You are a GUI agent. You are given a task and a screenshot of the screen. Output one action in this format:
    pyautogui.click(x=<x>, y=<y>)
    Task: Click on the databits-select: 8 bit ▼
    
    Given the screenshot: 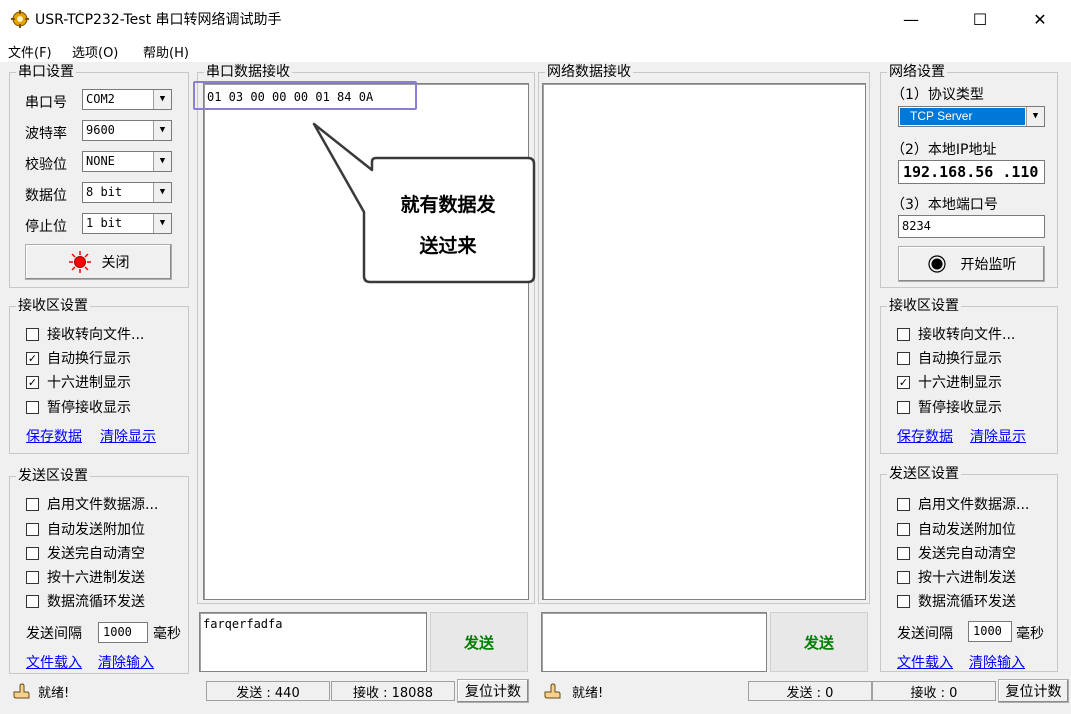 What is the action you would take?
    pyautogui.click(x=127, y=192)
    